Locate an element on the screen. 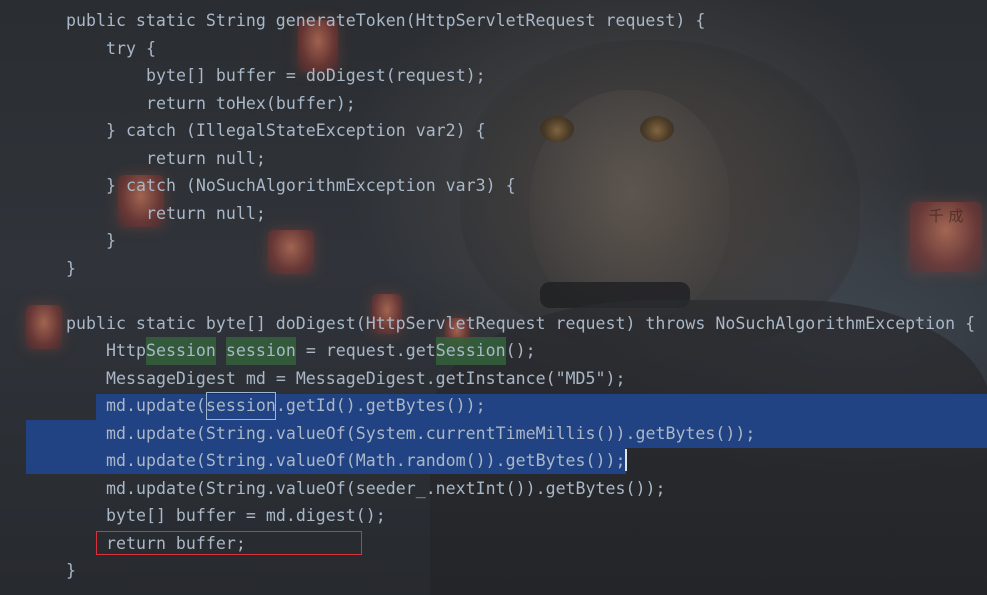  code-token: } catch (IllegalStateException var2) { is located at coordinates (296, 130).